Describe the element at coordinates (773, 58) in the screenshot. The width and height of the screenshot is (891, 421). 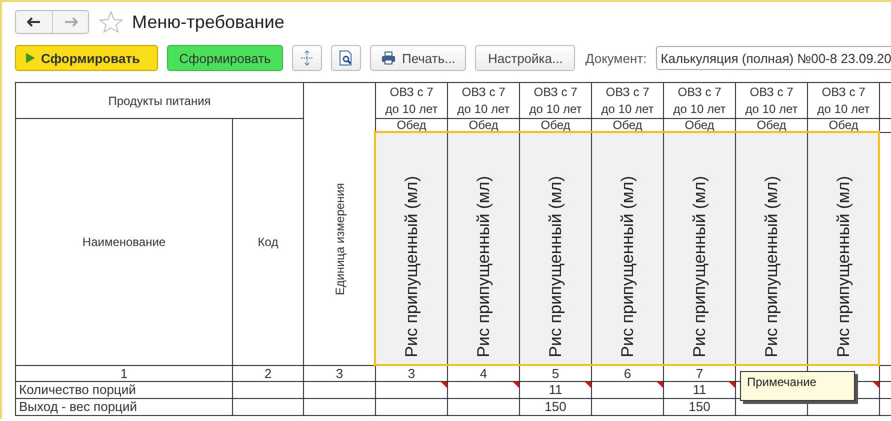
I see `document-field: Калькуляция (полная) №00-8 23.09.20` at that location.